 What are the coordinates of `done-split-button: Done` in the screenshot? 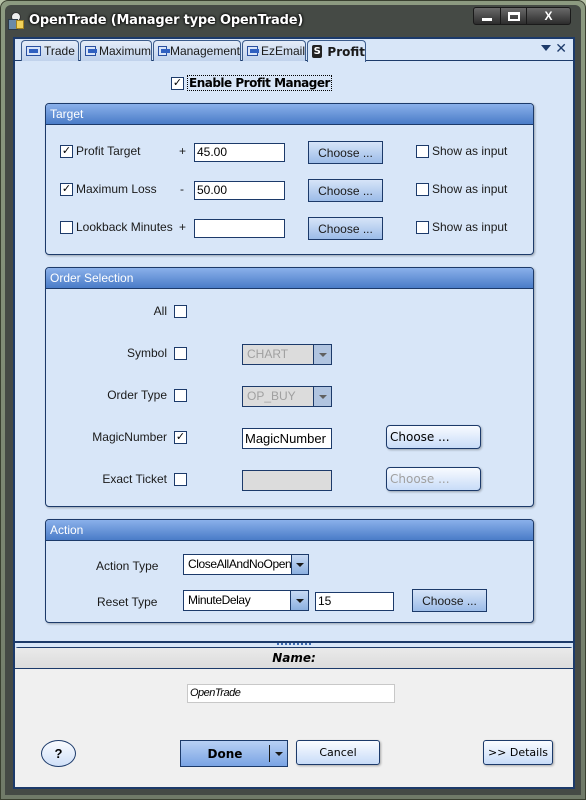 It's located at (234, 753).